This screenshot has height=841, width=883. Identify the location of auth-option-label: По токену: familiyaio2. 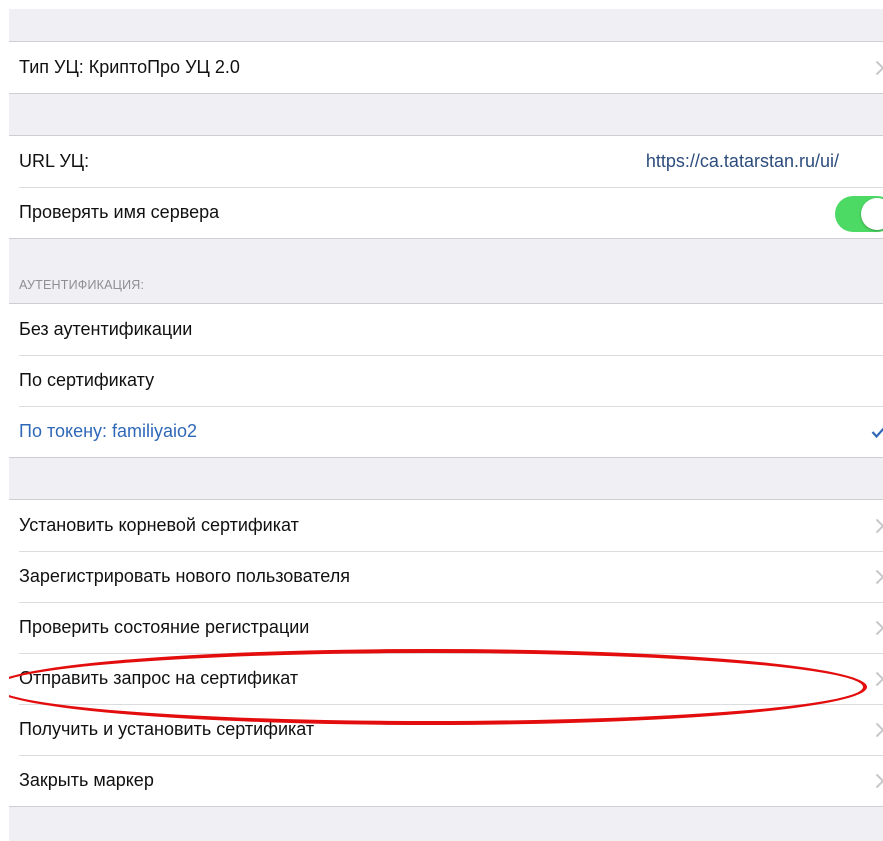
(108, 431).